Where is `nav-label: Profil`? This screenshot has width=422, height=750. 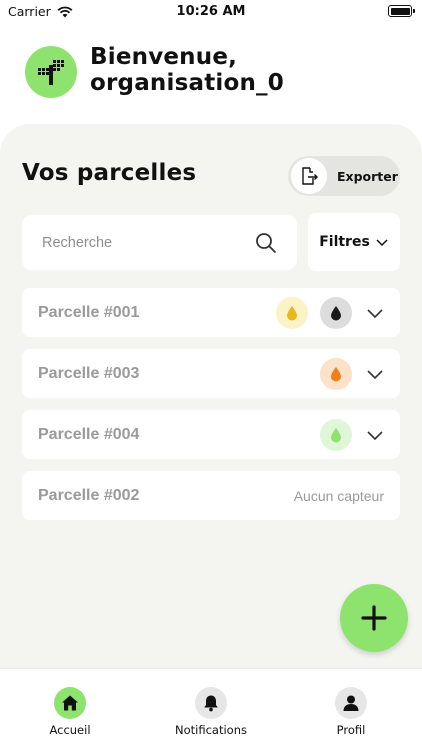 nav-label: Profil is located at coordinates (351, 730).